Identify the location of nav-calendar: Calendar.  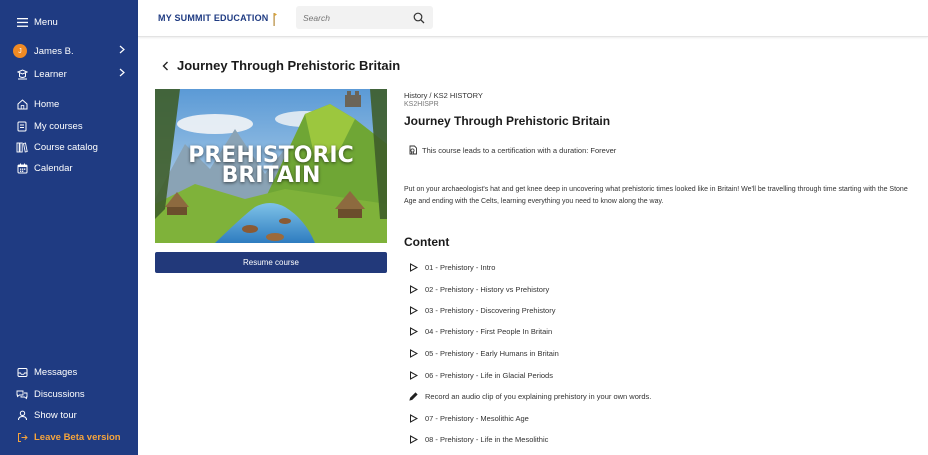
(69, 168).